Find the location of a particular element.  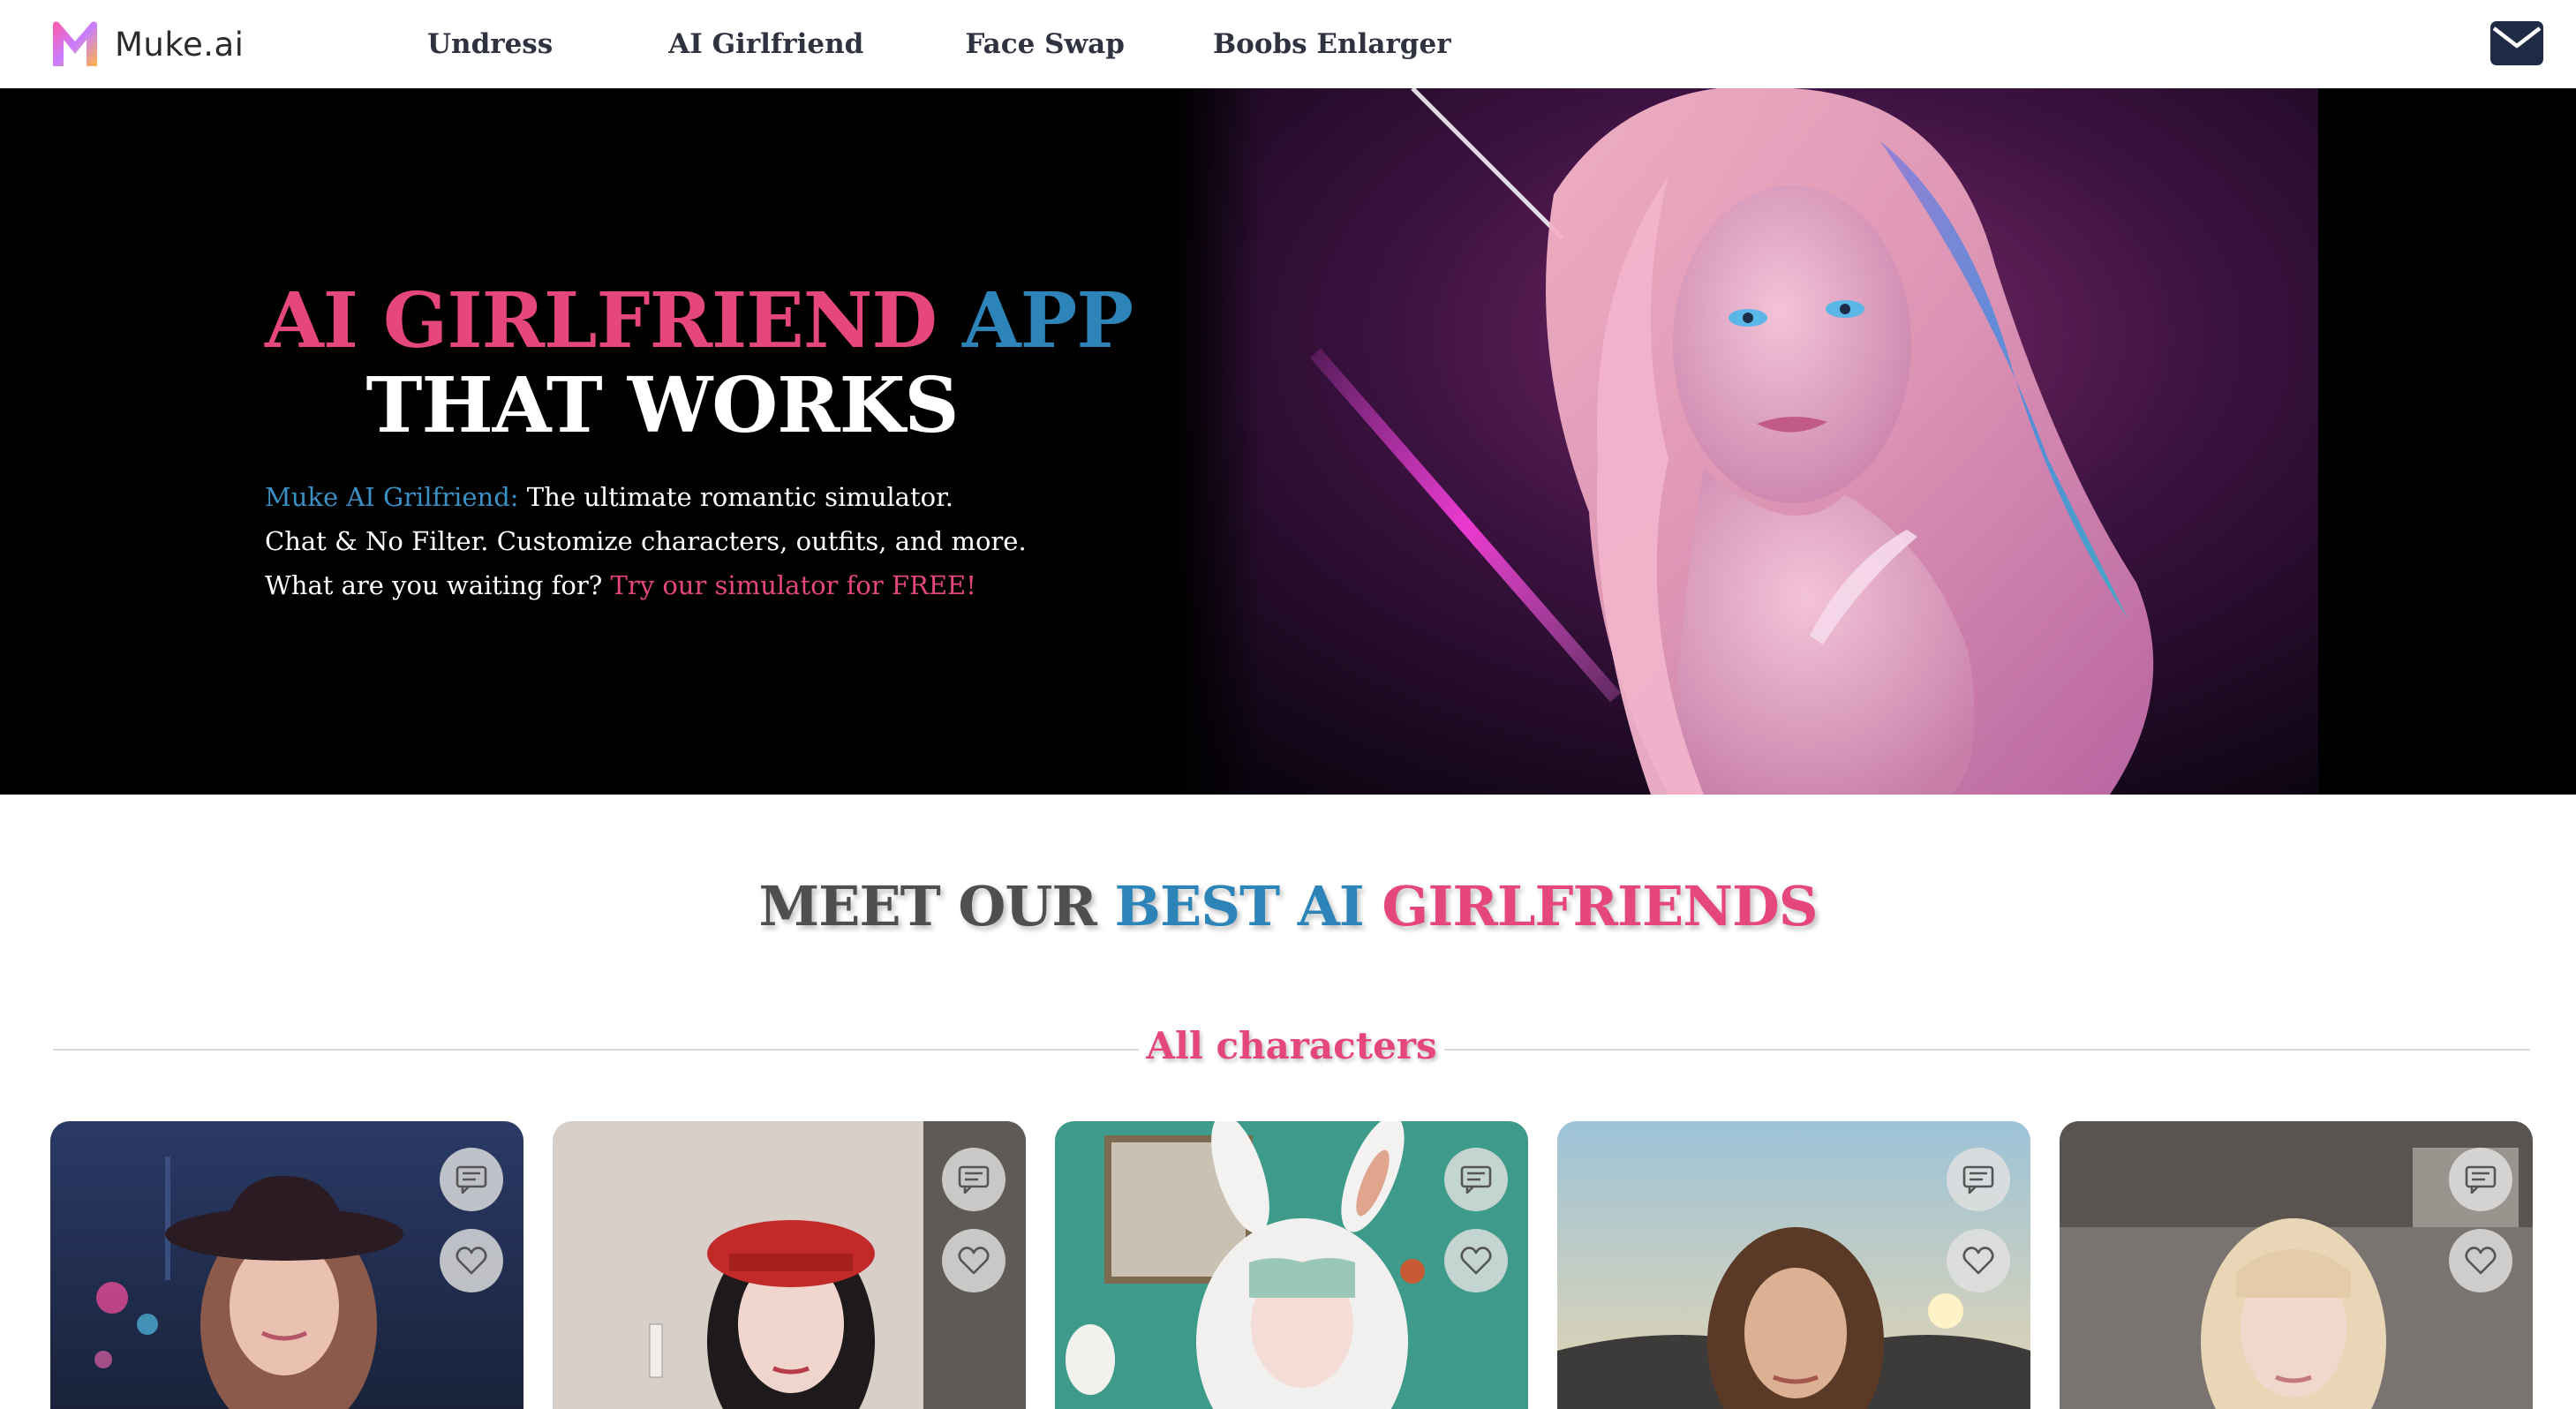

muke-m-logo-icon is located at coordinates (75, 44).